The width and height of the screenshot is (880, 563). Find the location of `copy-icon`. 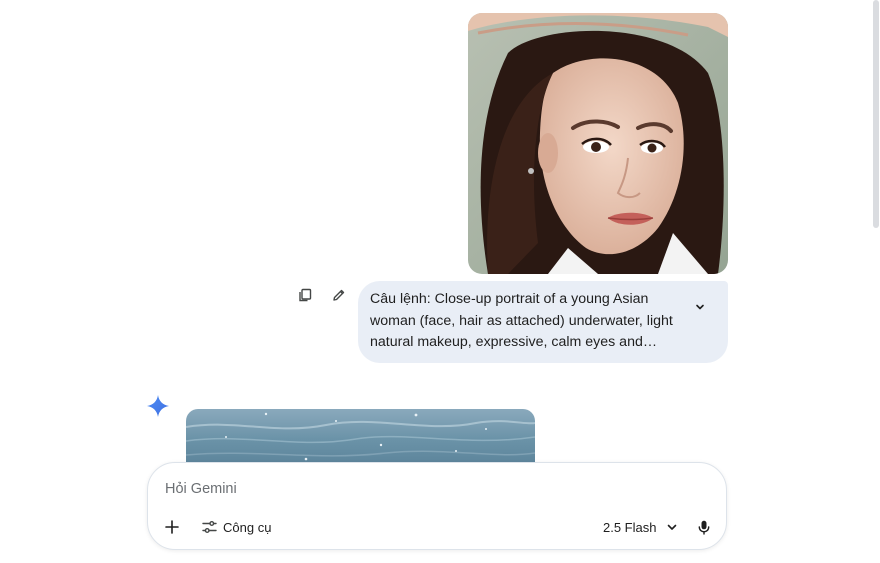

copy-icon is located at coordinates (305, 295).